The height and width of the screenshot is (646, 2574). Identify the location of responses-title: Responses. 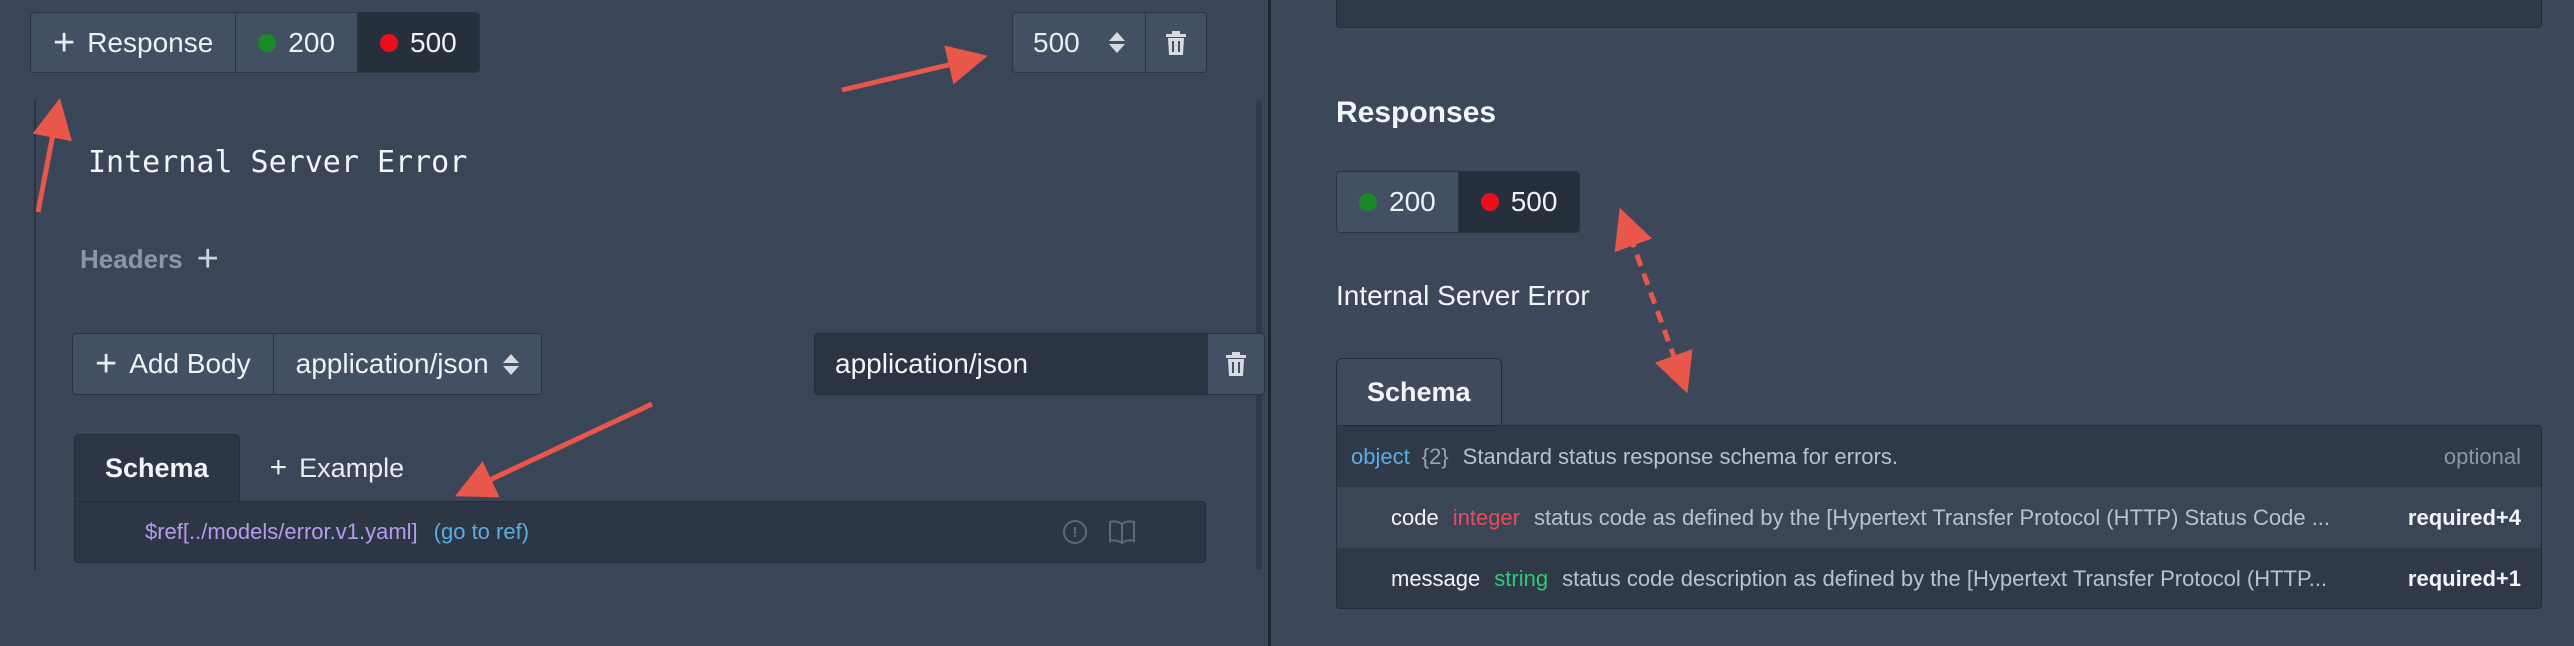
(1416, 112).